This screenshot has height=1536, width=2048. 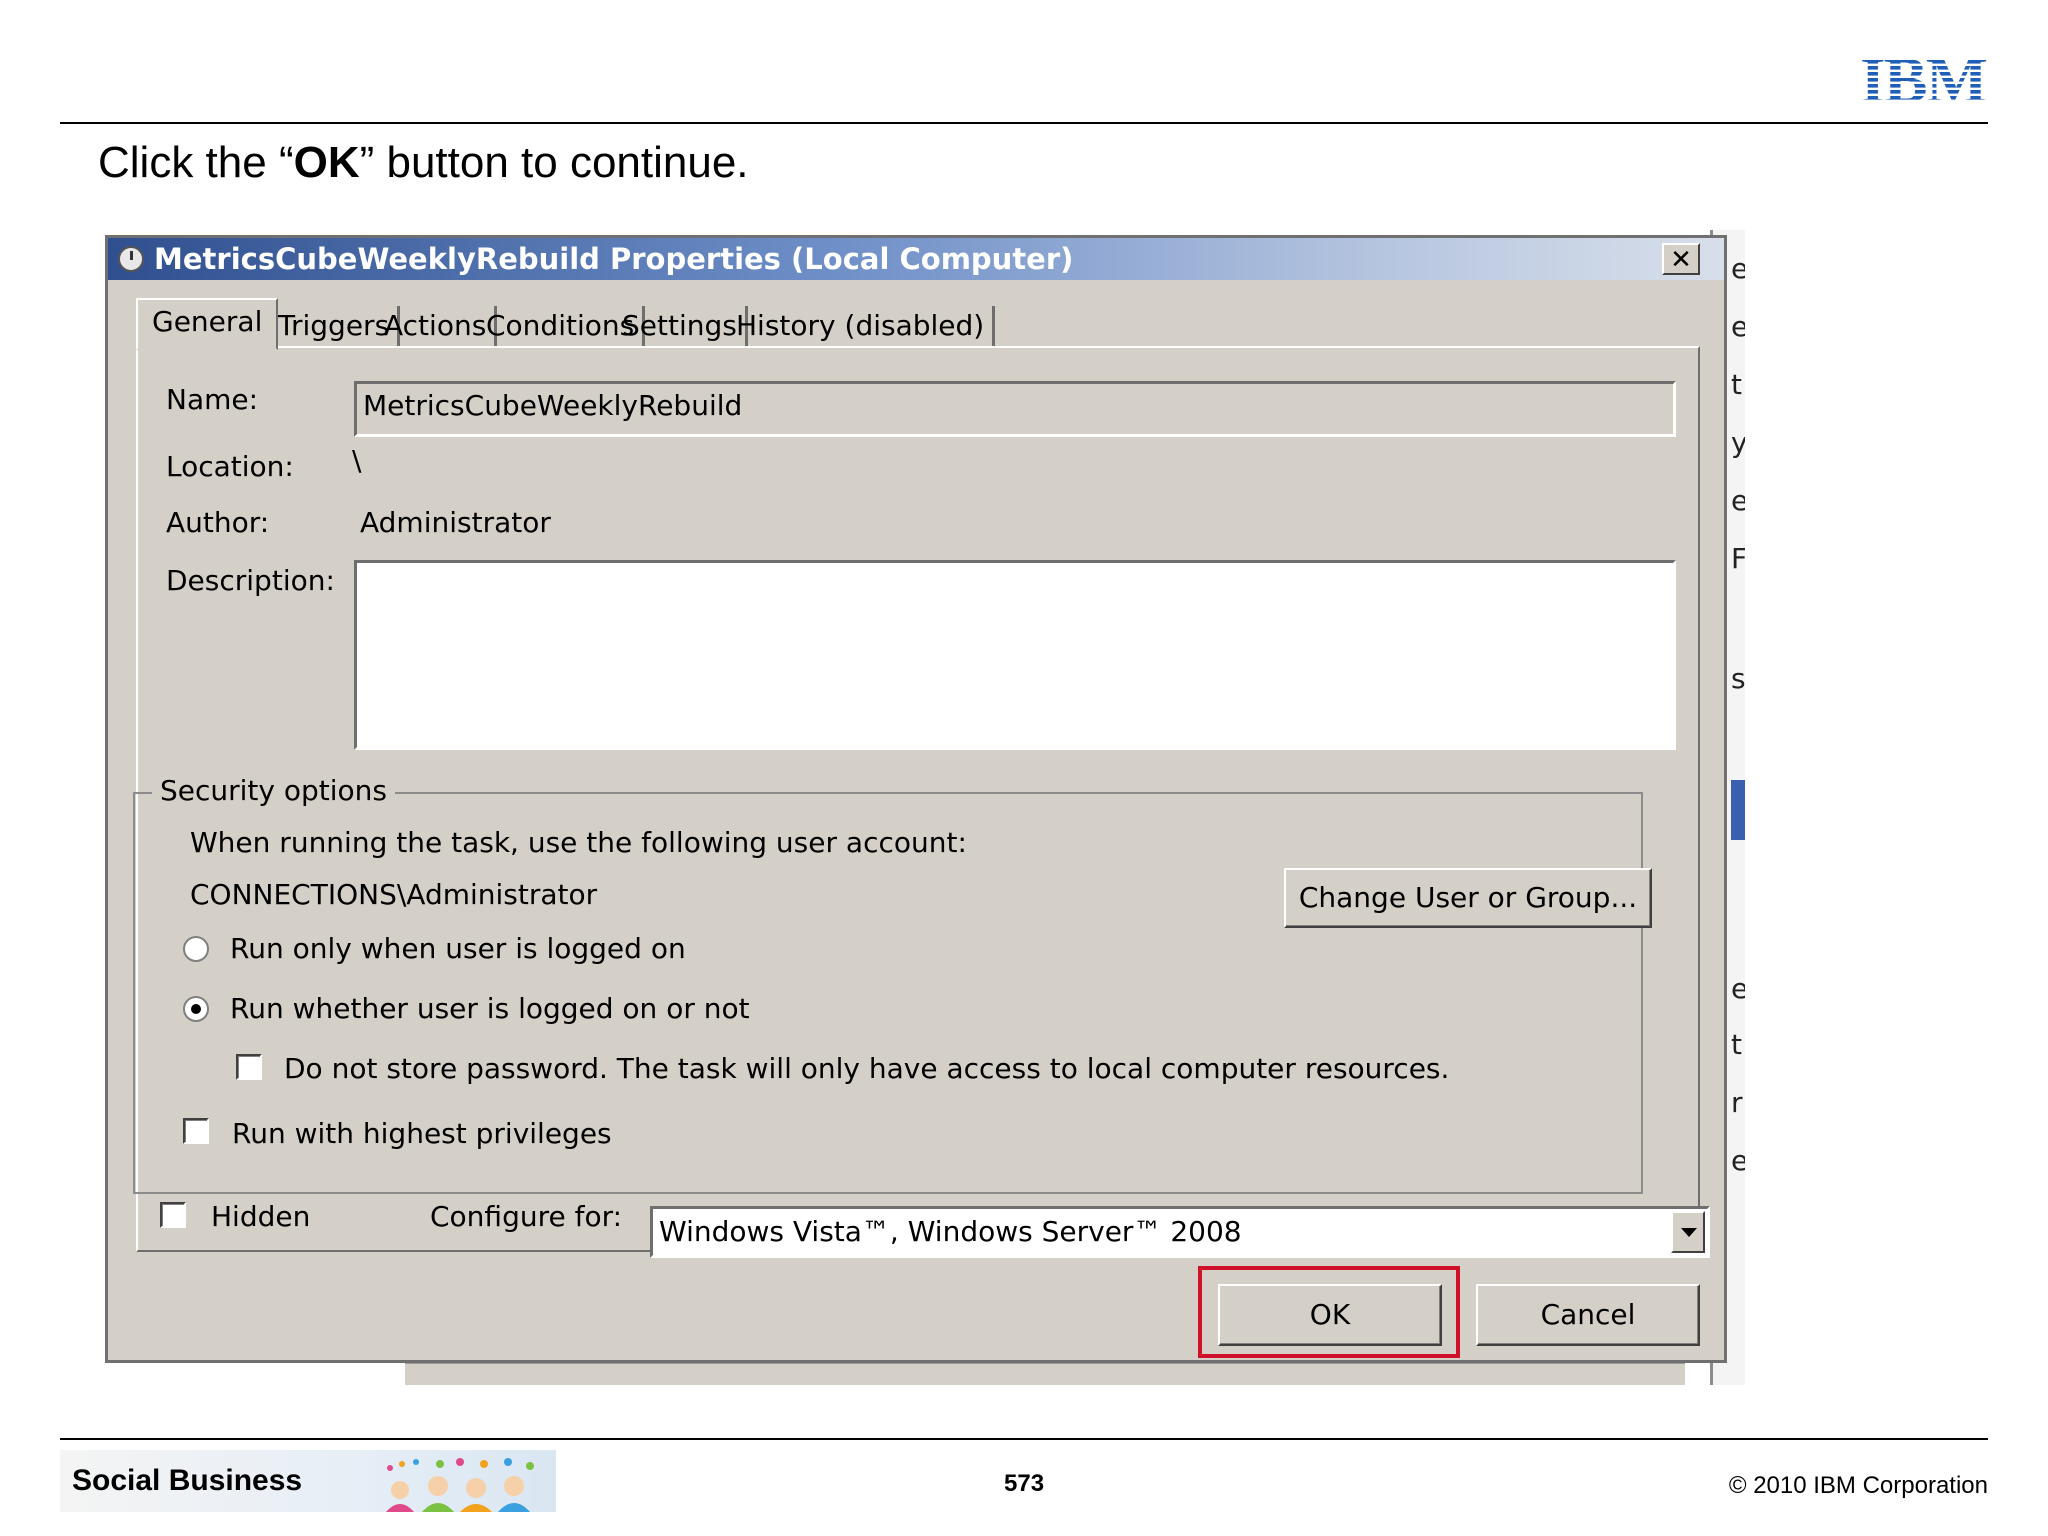 I want to click on page-number: 573, so click(x=1024, y=1483).